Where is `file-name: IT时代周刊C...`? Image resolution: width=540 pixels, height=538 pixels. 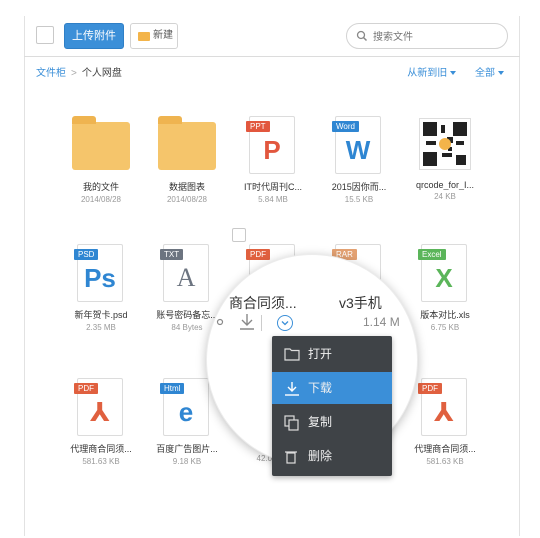 file-name: IT时代周刊C... is located at coordinates (273, 187).